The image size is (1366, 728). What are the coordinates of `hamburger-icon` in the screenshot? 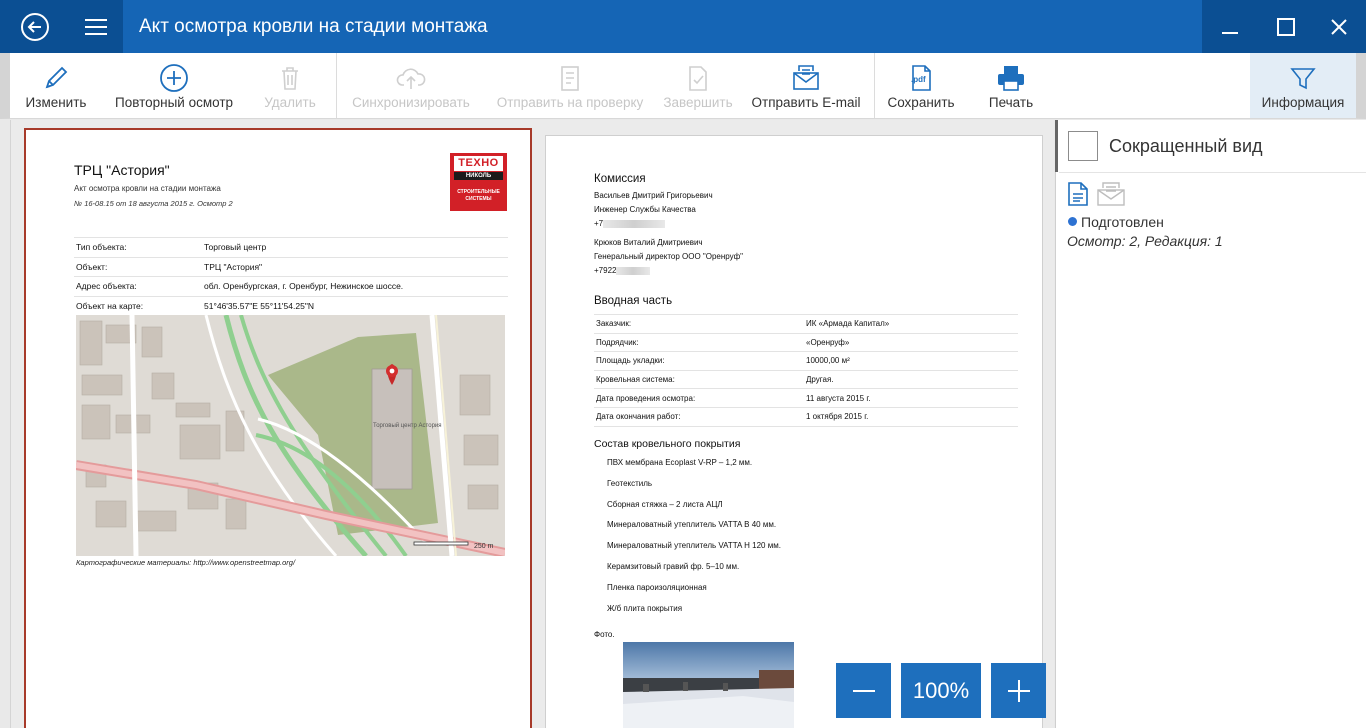 It's located at (96, 26).